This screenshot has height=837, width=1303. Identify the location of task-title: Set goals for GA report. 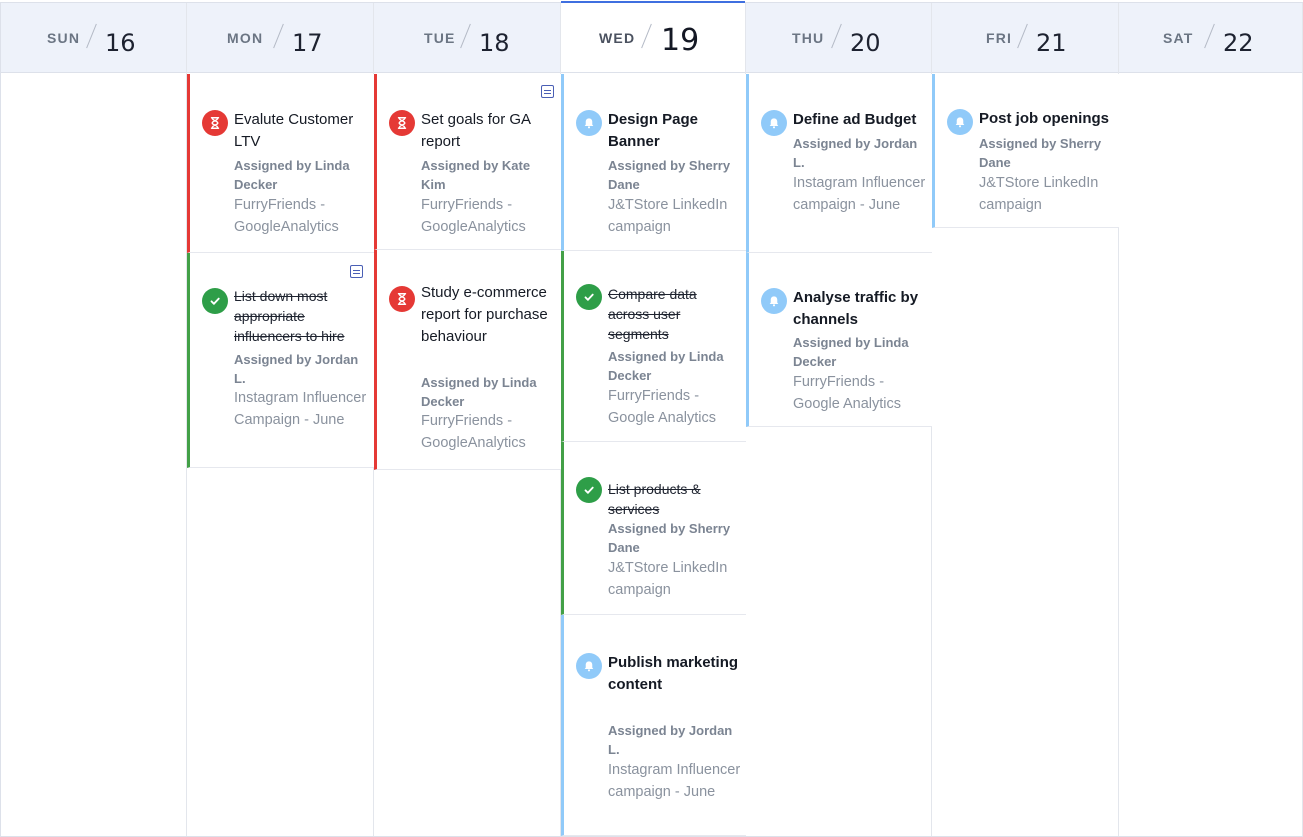
(476, 130).